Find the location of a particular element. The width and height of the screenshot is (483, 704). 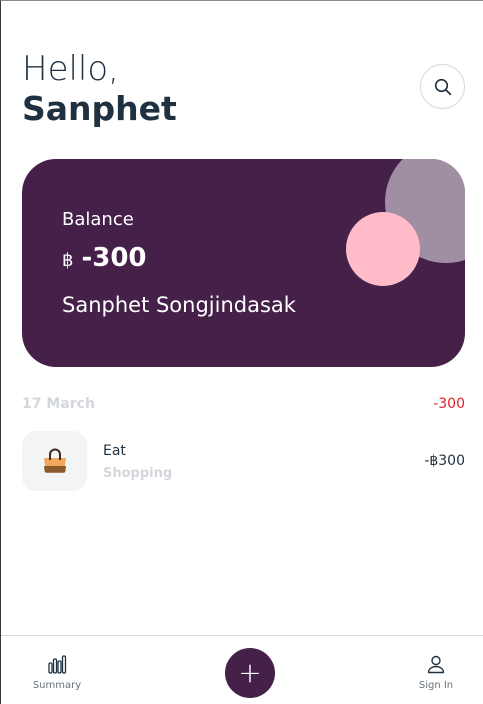

handbag-icon is located at coordinates (54, 460).